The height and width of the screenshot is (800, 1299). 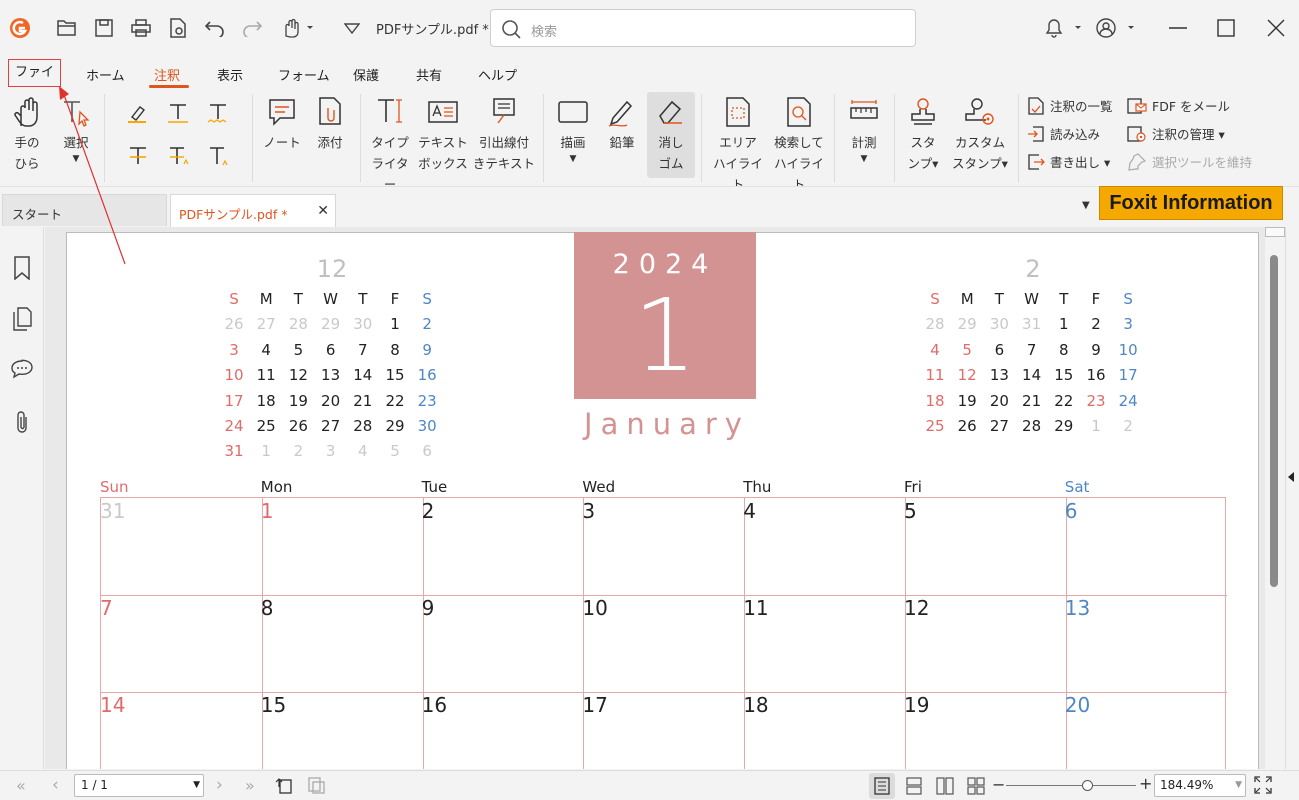 What do you see at coordinates (218, 156) in the screenshot?
I see `insert-text-icon` at bounding box center [218, 156].